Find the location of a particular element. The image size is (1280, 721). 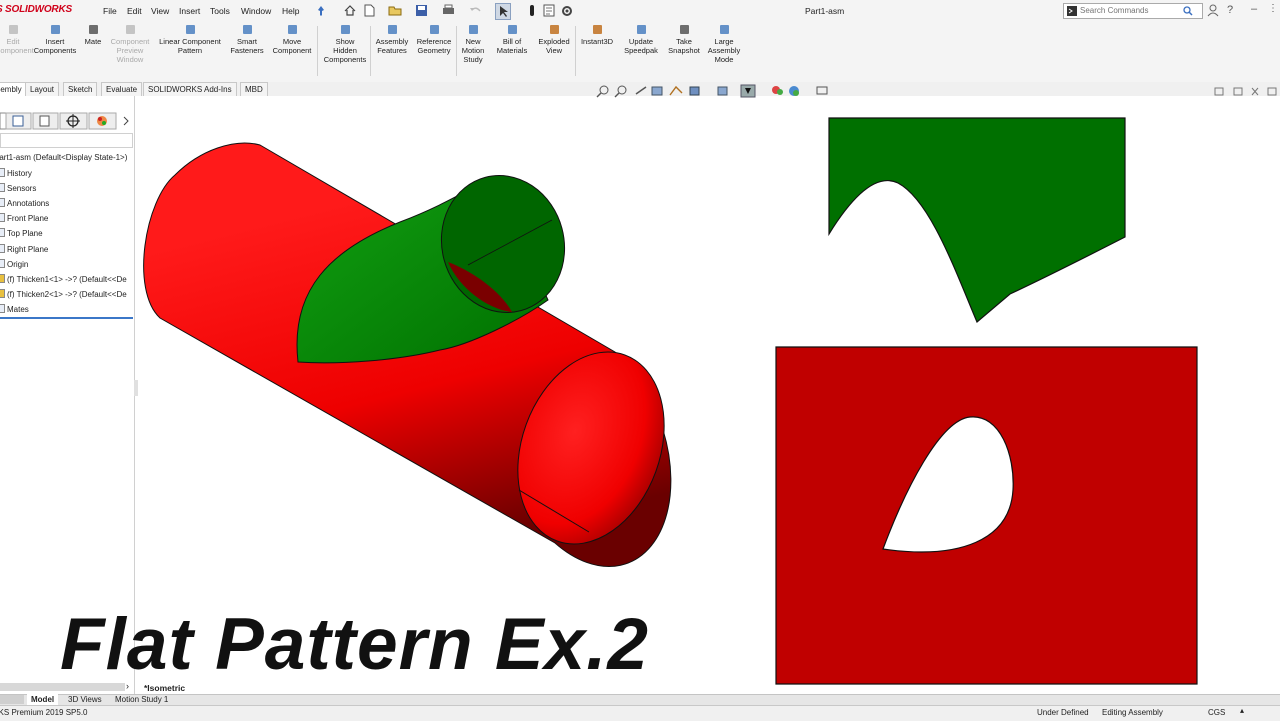

edit-component-button: Edit Component is located at coordinates (17, 39).